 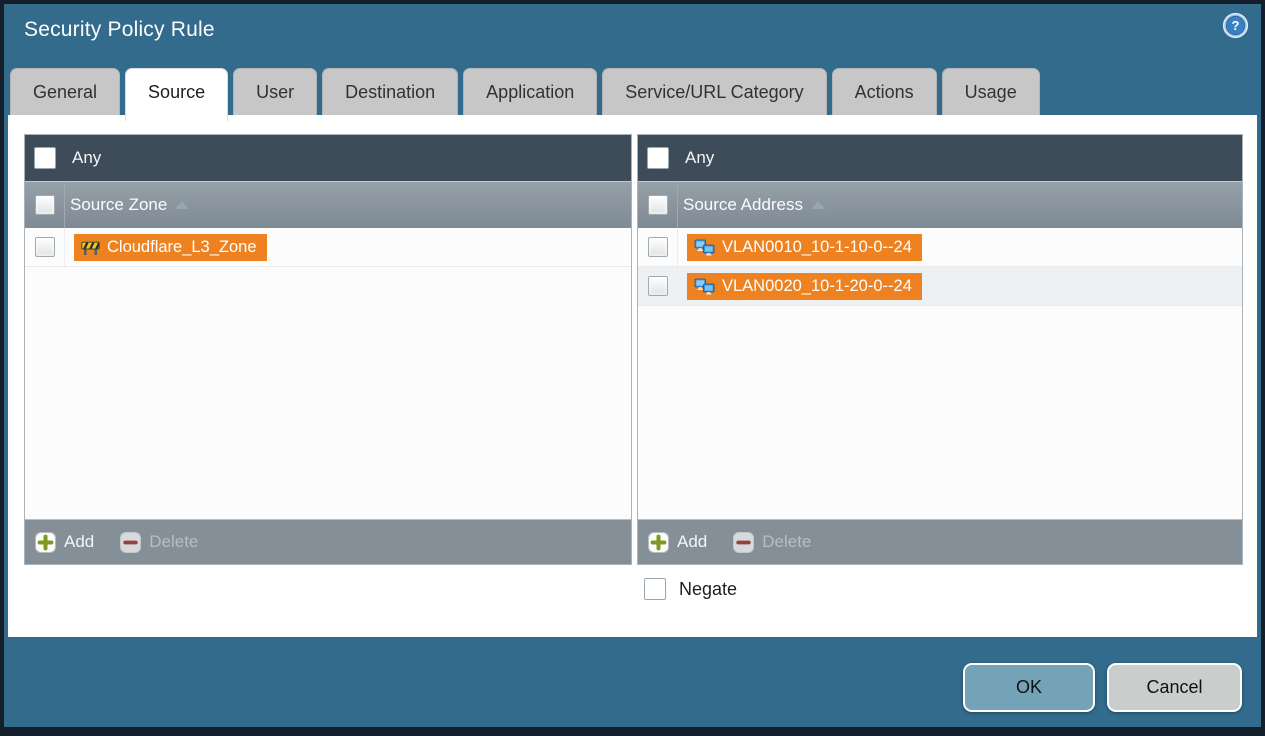 I want to click on dialog-title: Security Policy Rule, so click(x=119, y=29).